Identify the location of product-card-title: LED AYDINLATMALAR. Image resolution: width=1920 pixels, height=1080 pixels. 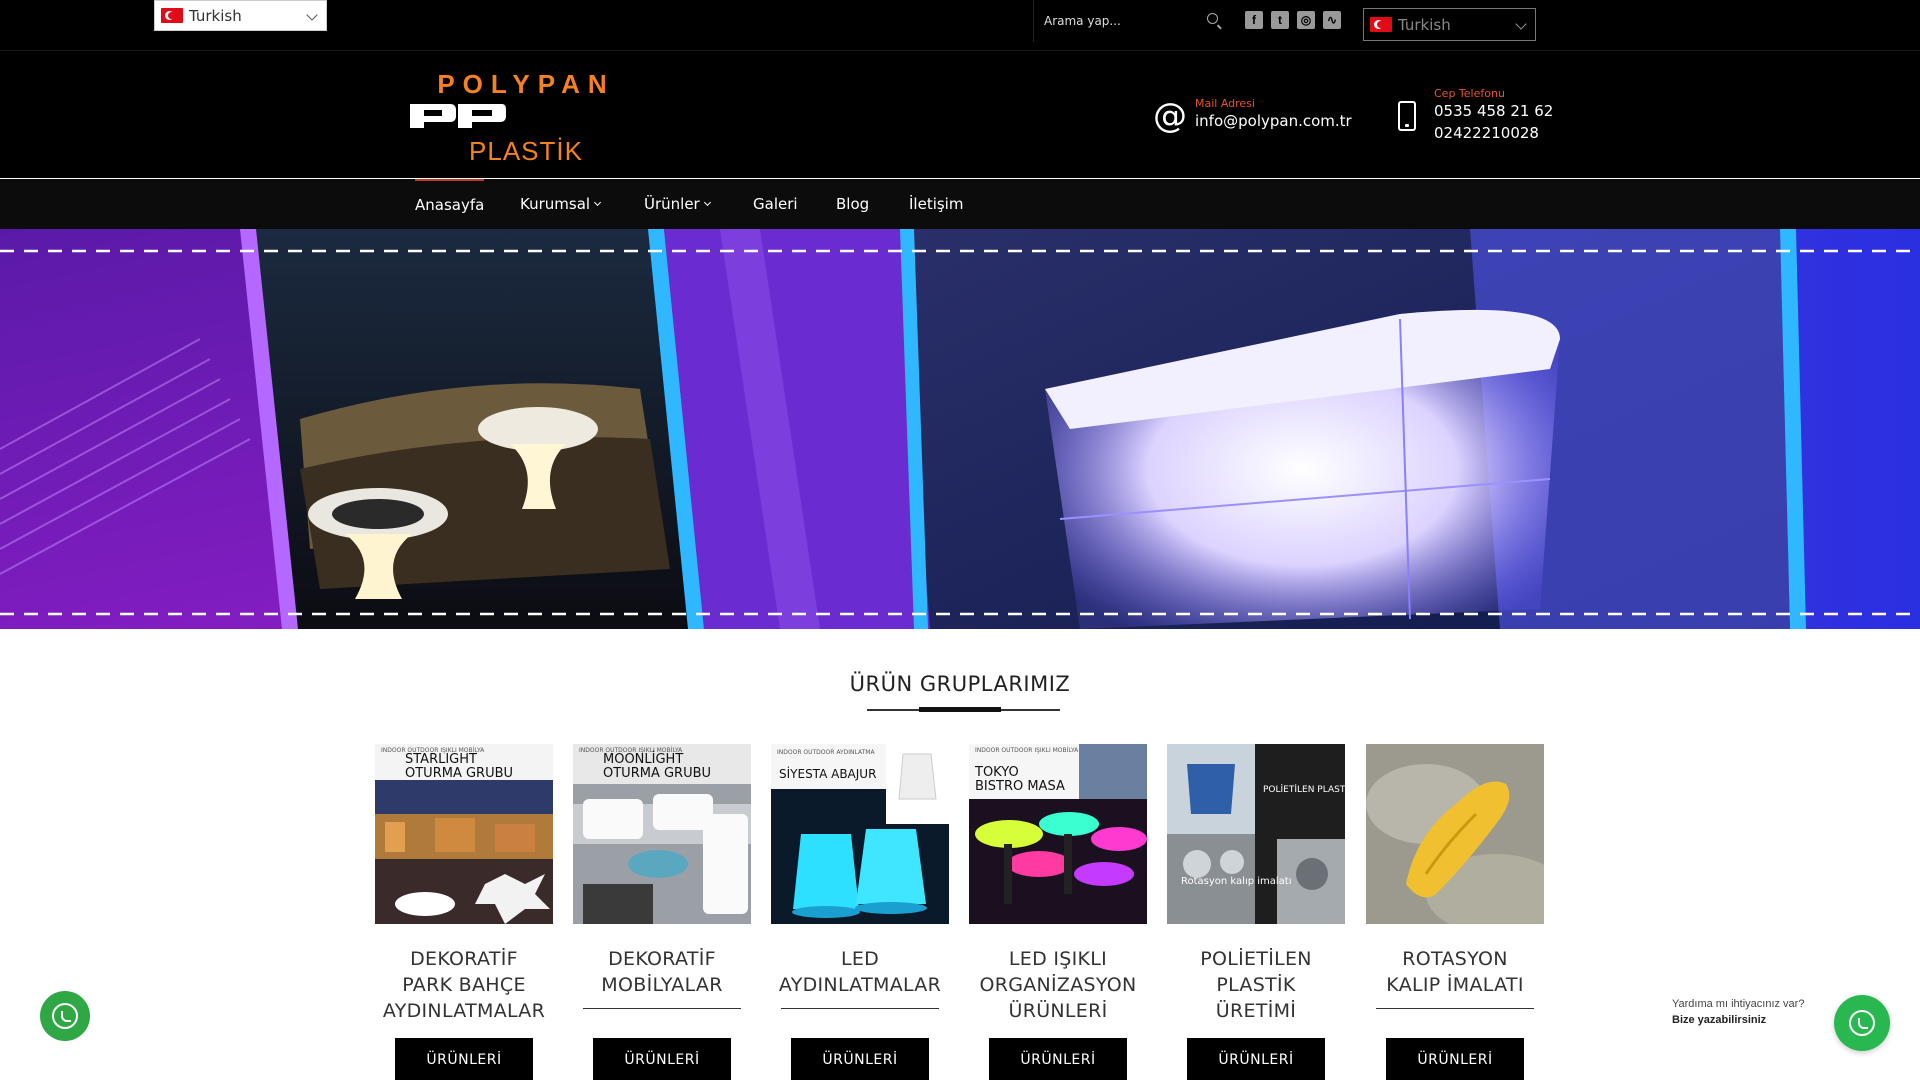
(860, 972).